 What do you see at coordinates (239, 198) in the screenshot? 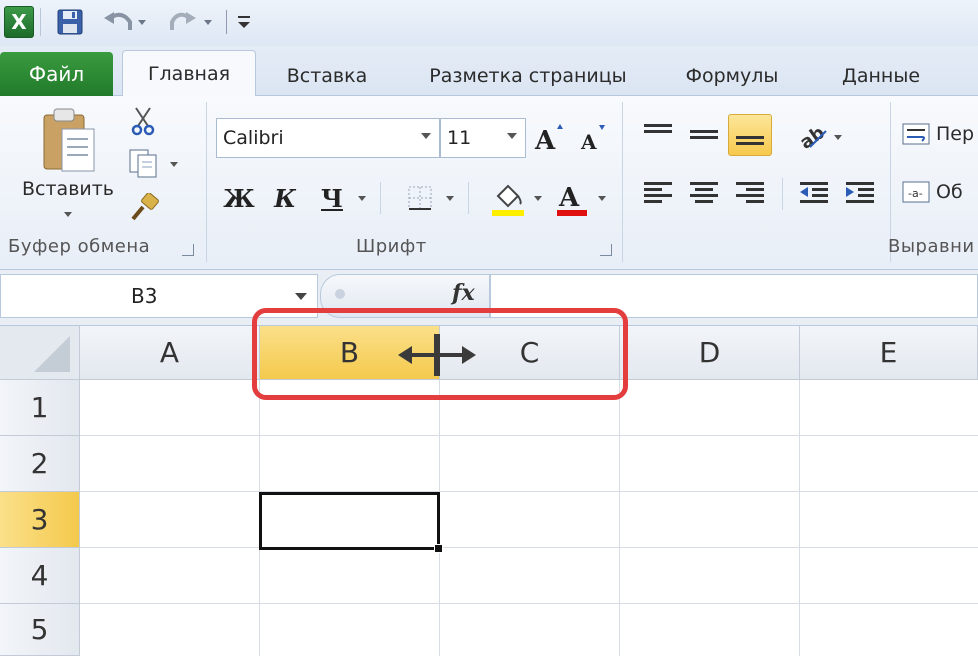
I see `bold-button: Ж` at bounding box center [239, 198].